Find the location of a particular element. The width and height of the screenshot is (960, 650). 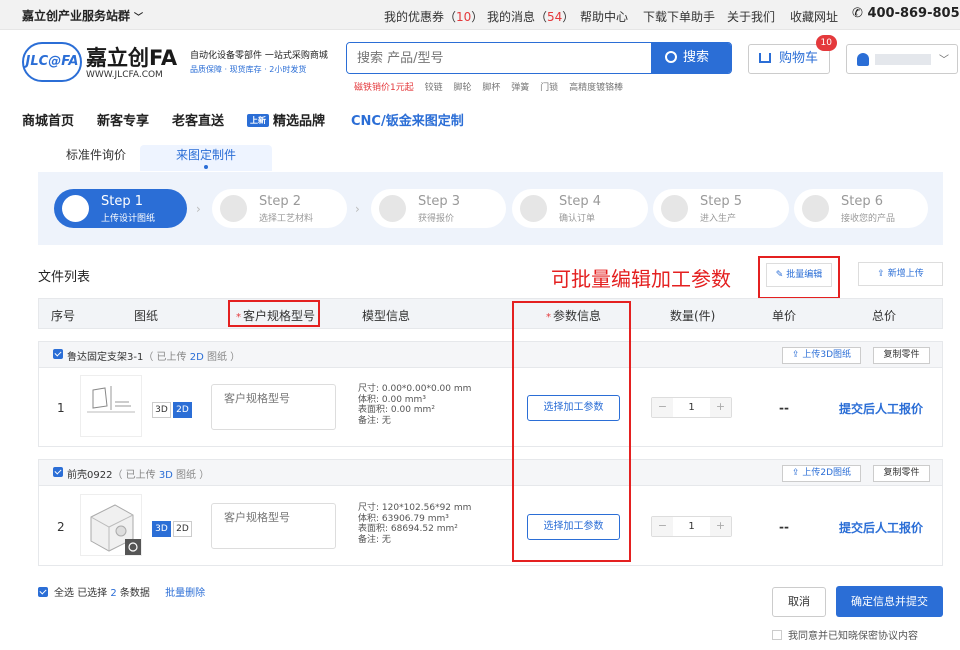

hot-word: 高精度镀铬棒 is located at coordinates (596, 88).